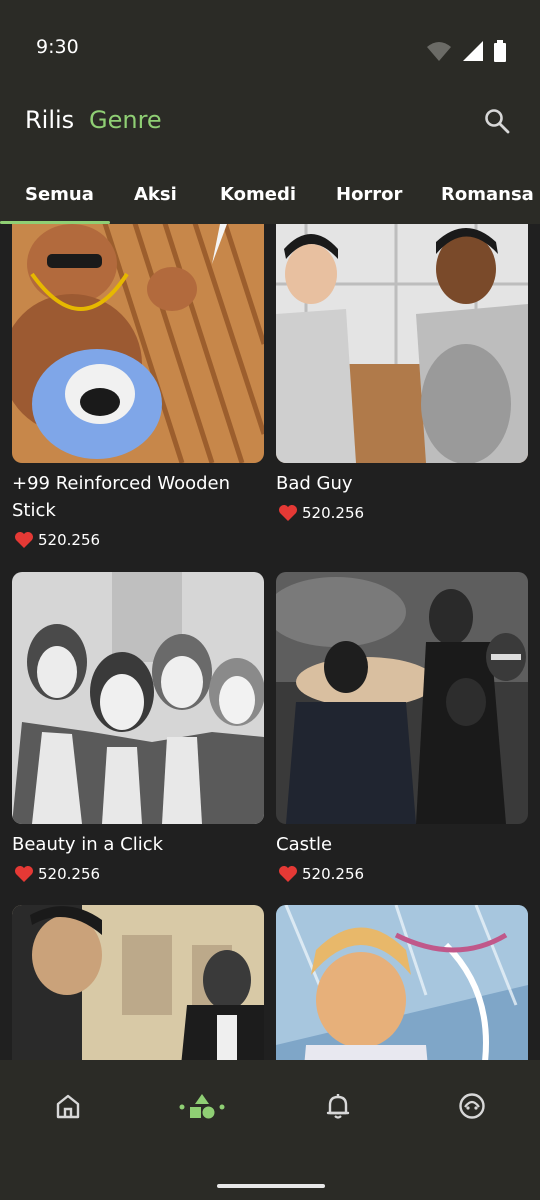 The height and width of the screenshot is (1200, 540). What do you see at coordinates (473, 51) in the screenshot?
I see `signal-icon` at bounding box center [473, 51].